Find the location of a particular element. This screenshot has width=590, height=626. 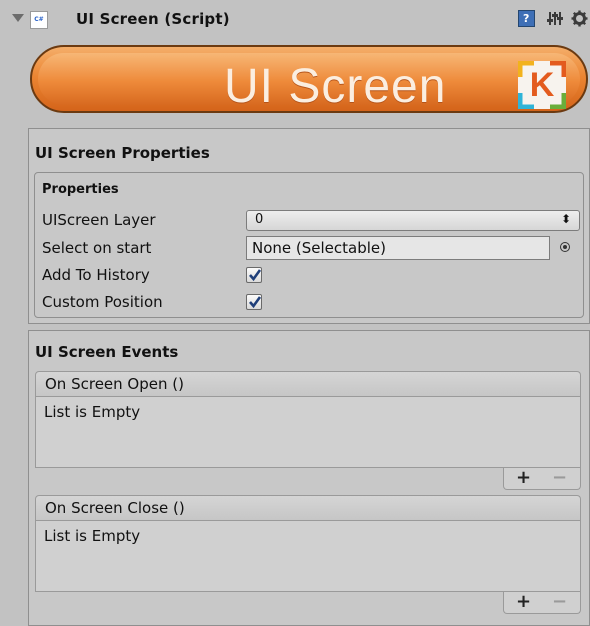

brand-logo: K is located at coordinates (542, 85).